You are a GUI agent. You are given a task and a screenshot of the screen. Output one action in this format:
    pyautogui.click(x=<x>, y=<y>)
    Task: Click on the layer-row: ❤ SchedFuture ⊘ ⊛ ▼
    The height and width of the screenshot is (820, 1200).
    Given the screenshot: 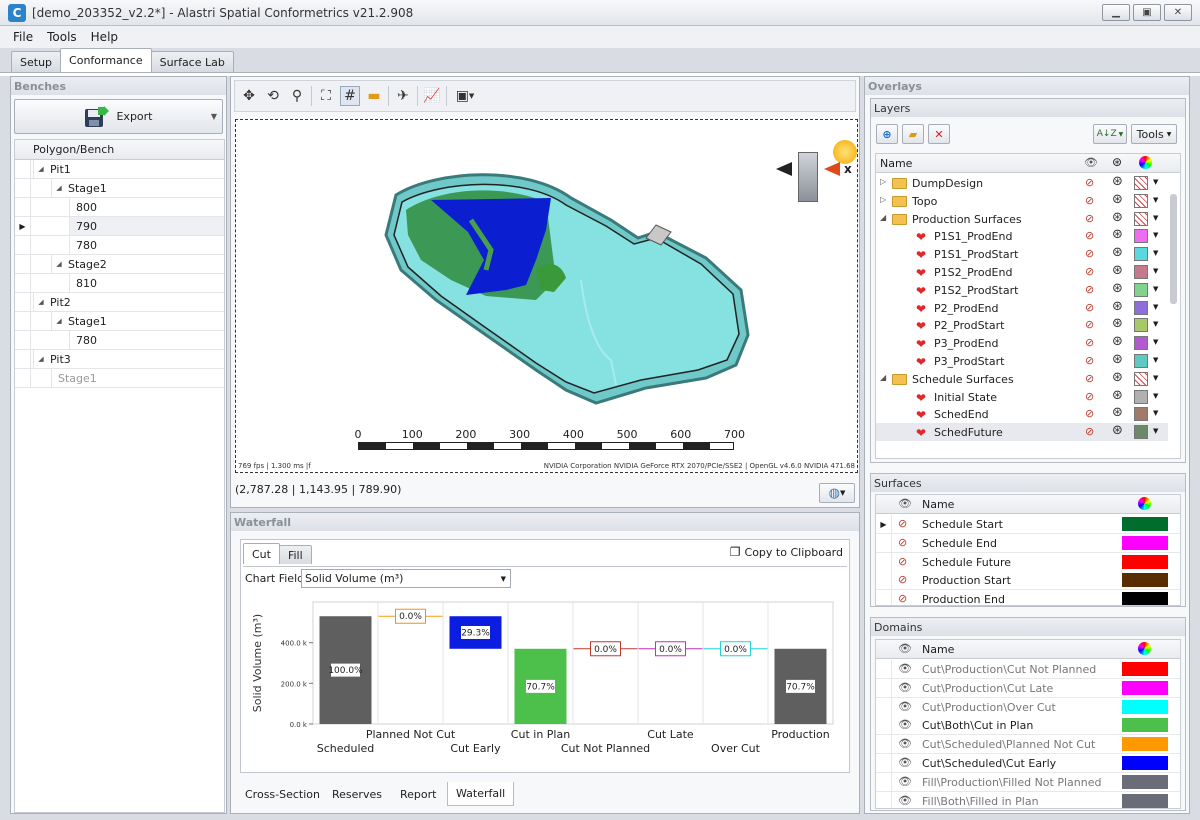 What is the action you would take?
    pyautogui.click(x=1022, y=432)
    